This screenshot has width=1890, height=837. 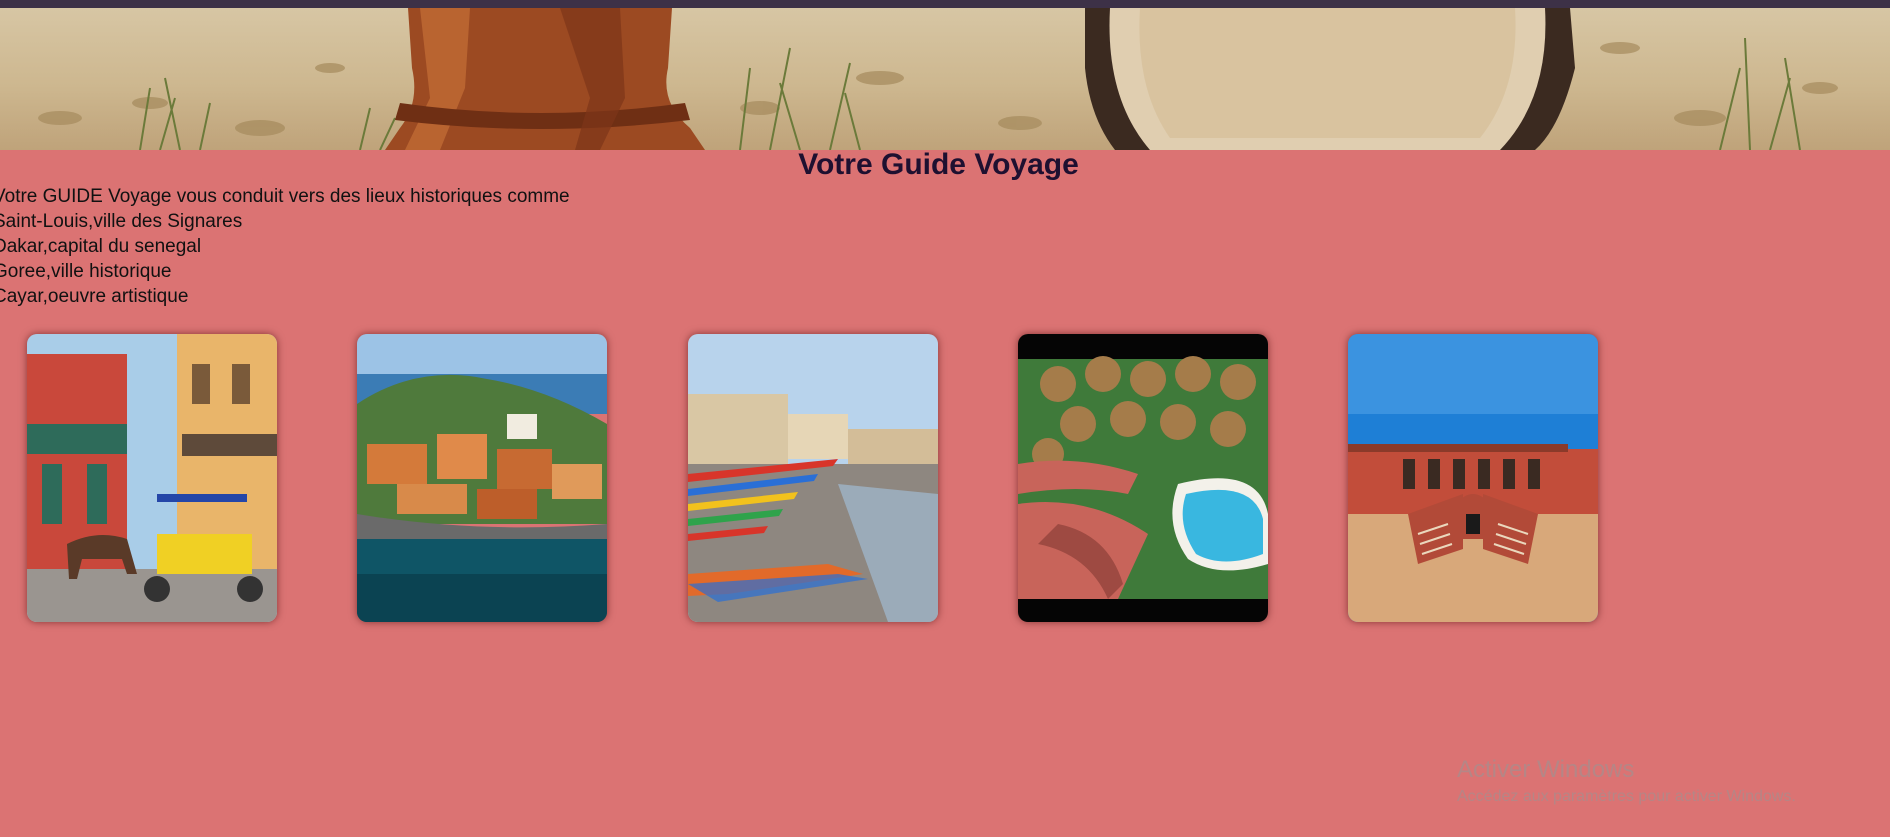 I want to click on page-title: Votre Guide Voyage, so click(x=938, y=164).